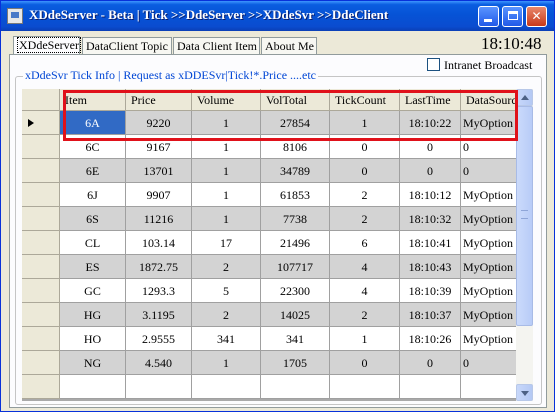  I want to click on vertical-scrollbar, so click(524, 245).